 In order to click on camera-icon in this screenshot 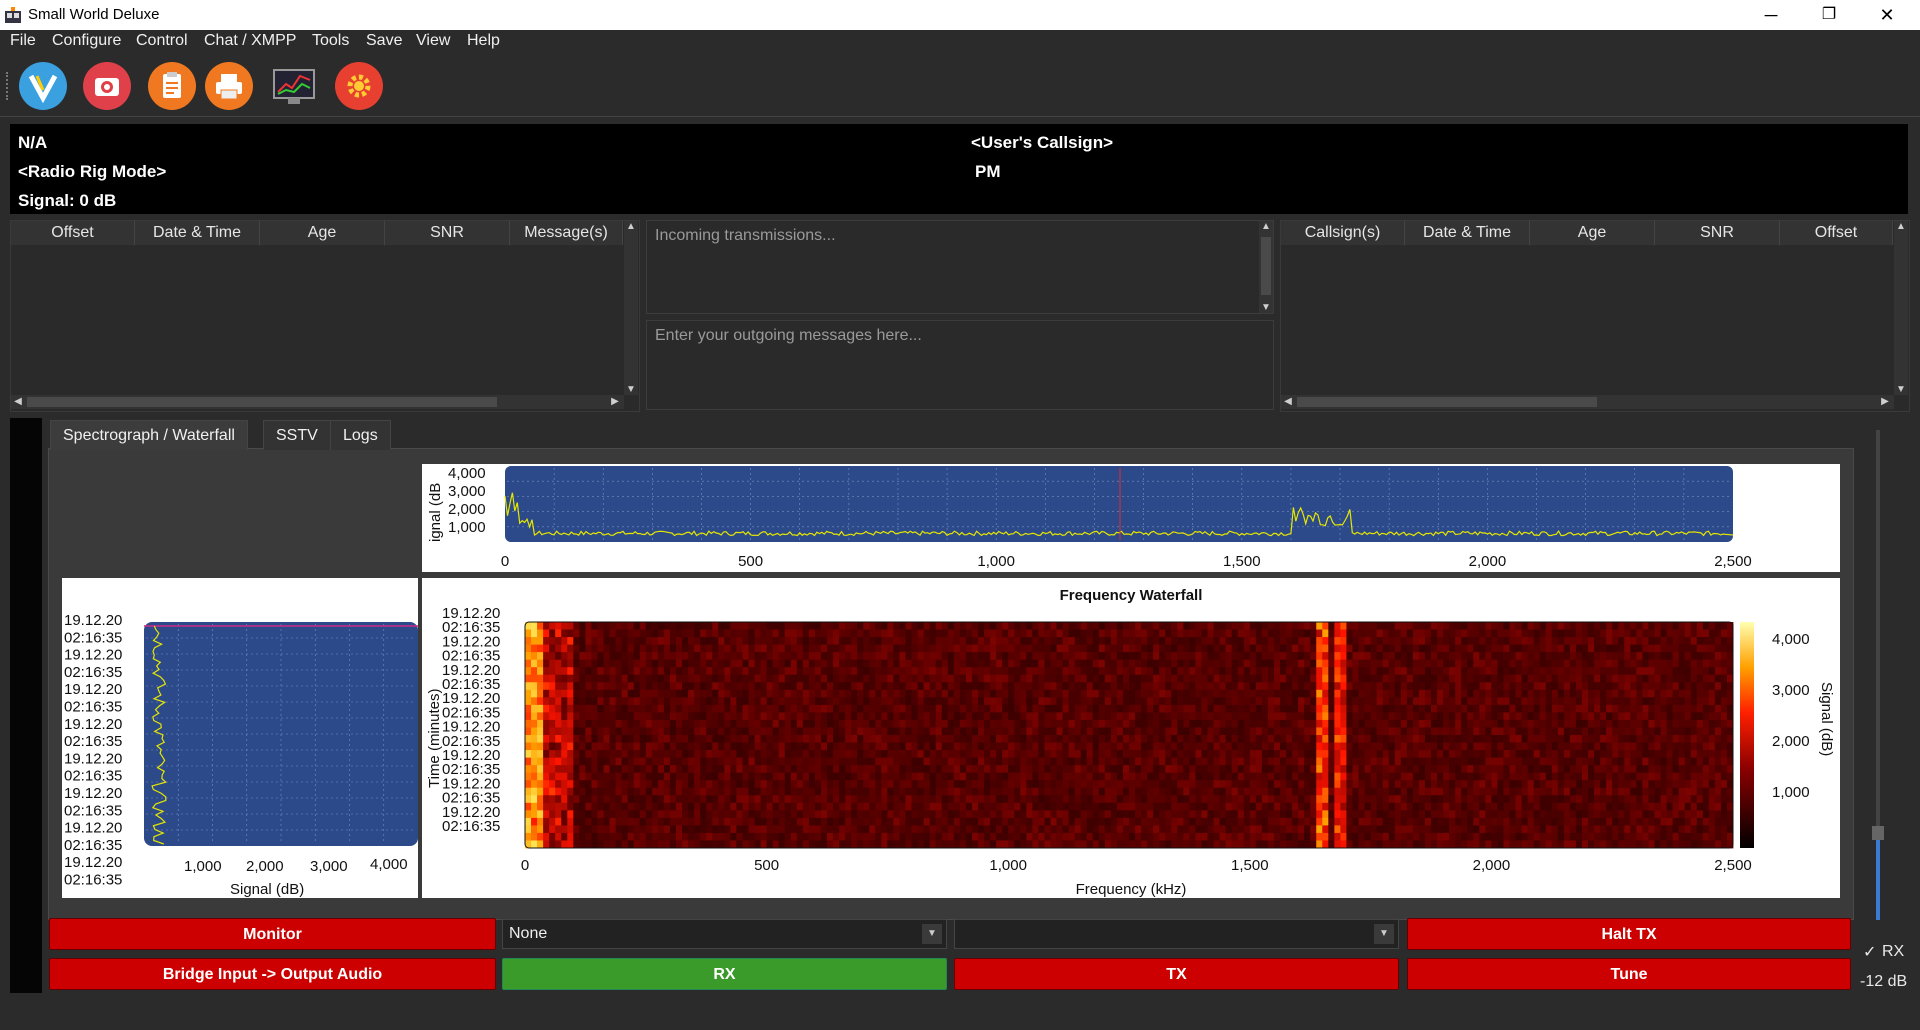, I will do `click(107, 86)`.